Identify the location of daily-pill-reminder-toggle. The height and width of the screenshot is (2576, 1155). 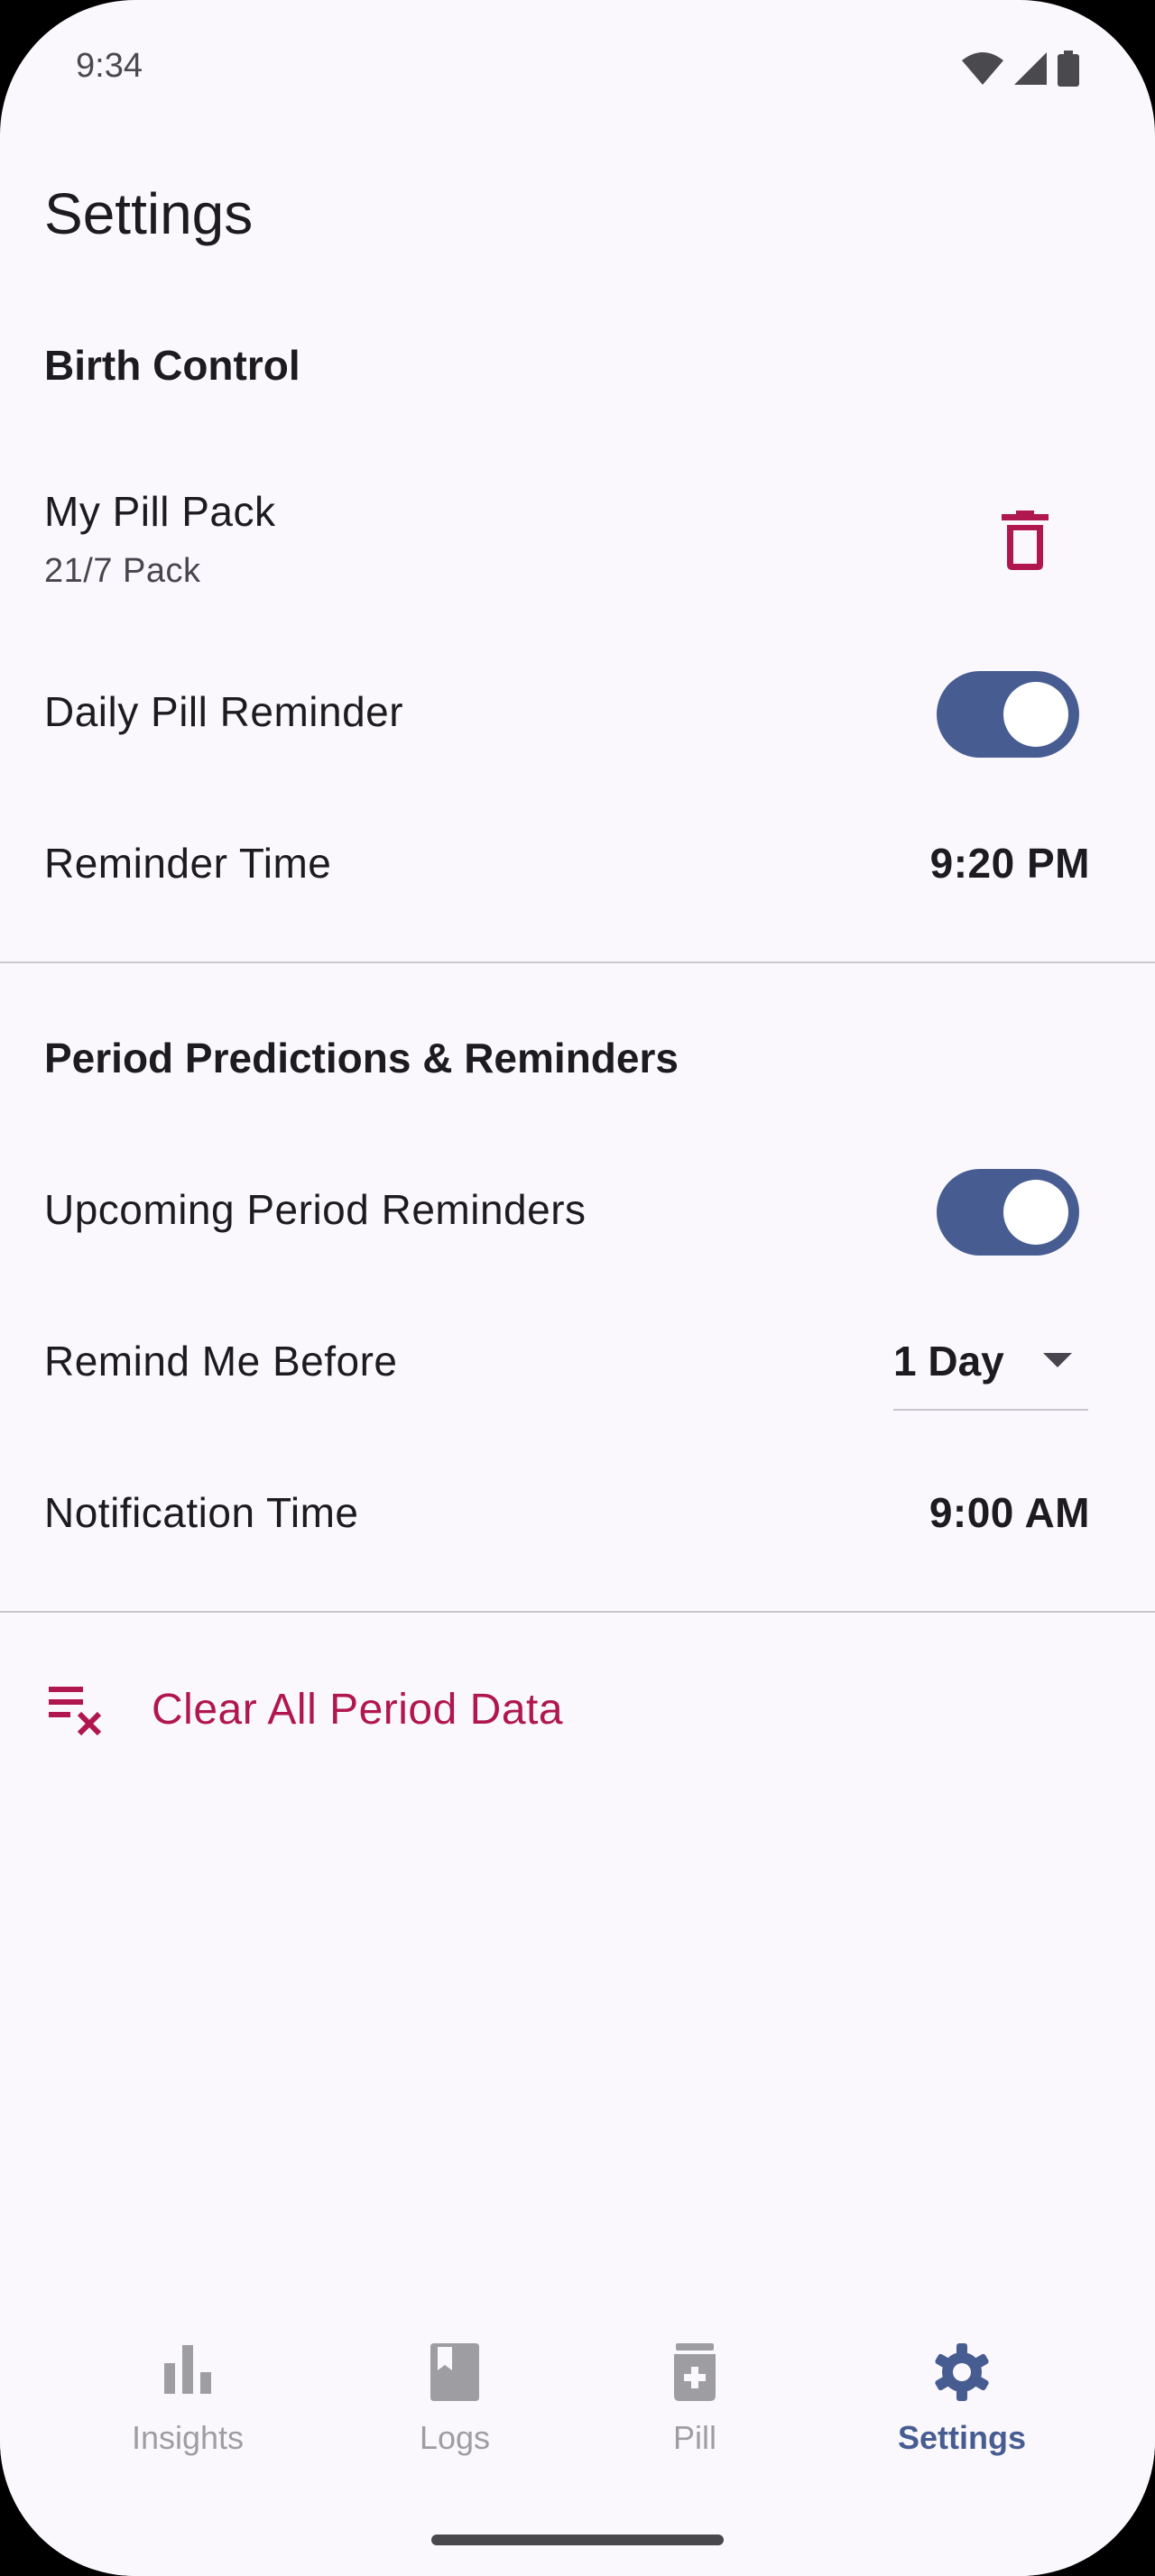
(1008, 714).